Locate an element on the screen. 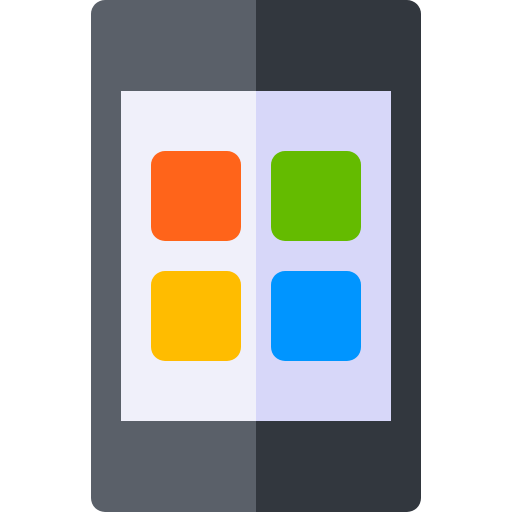 This screenshot has height=512, width=512. green-app-tile is located at coordinates (316, 196).